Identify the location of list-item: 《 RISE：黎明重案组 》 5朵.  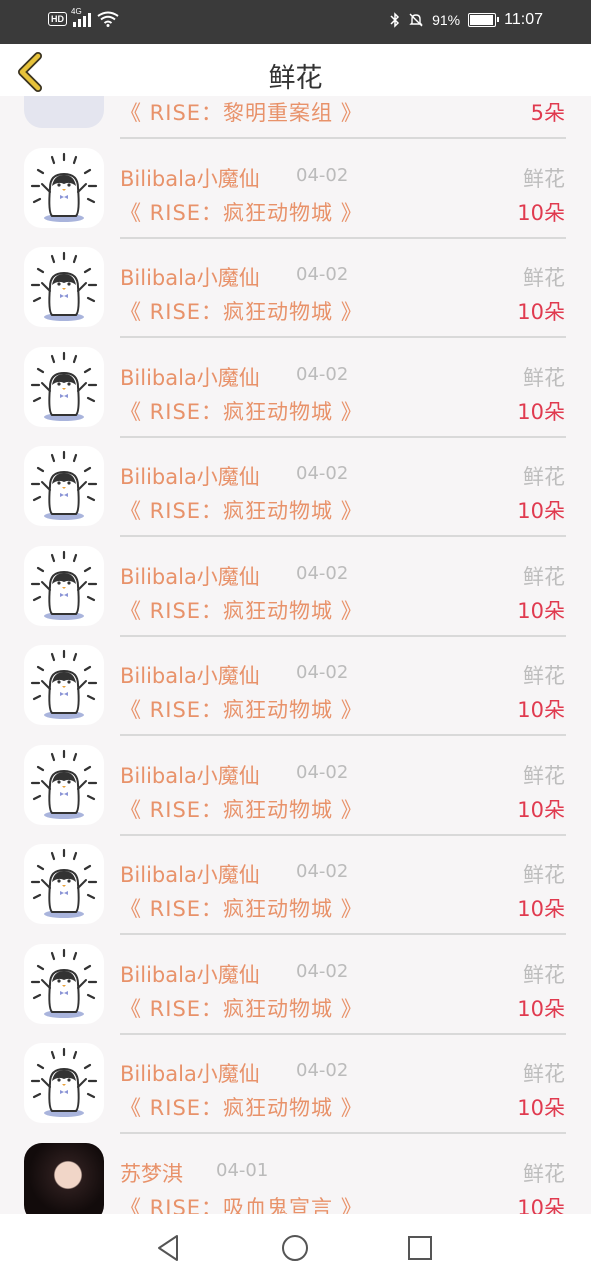
(295, 118).